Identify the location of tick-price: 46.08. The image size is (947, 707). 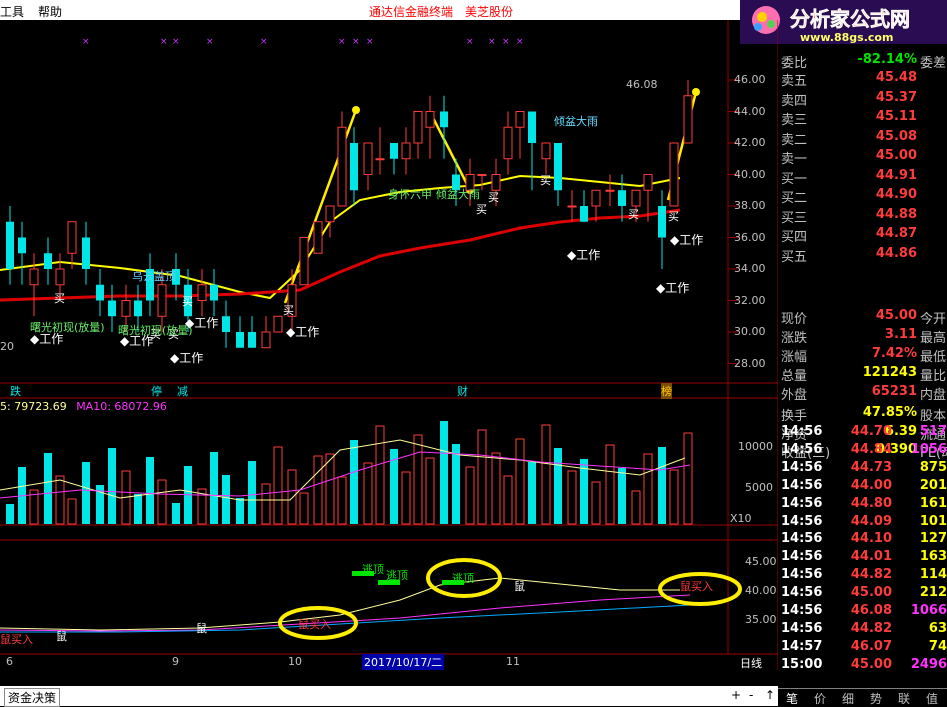
(871, 610).